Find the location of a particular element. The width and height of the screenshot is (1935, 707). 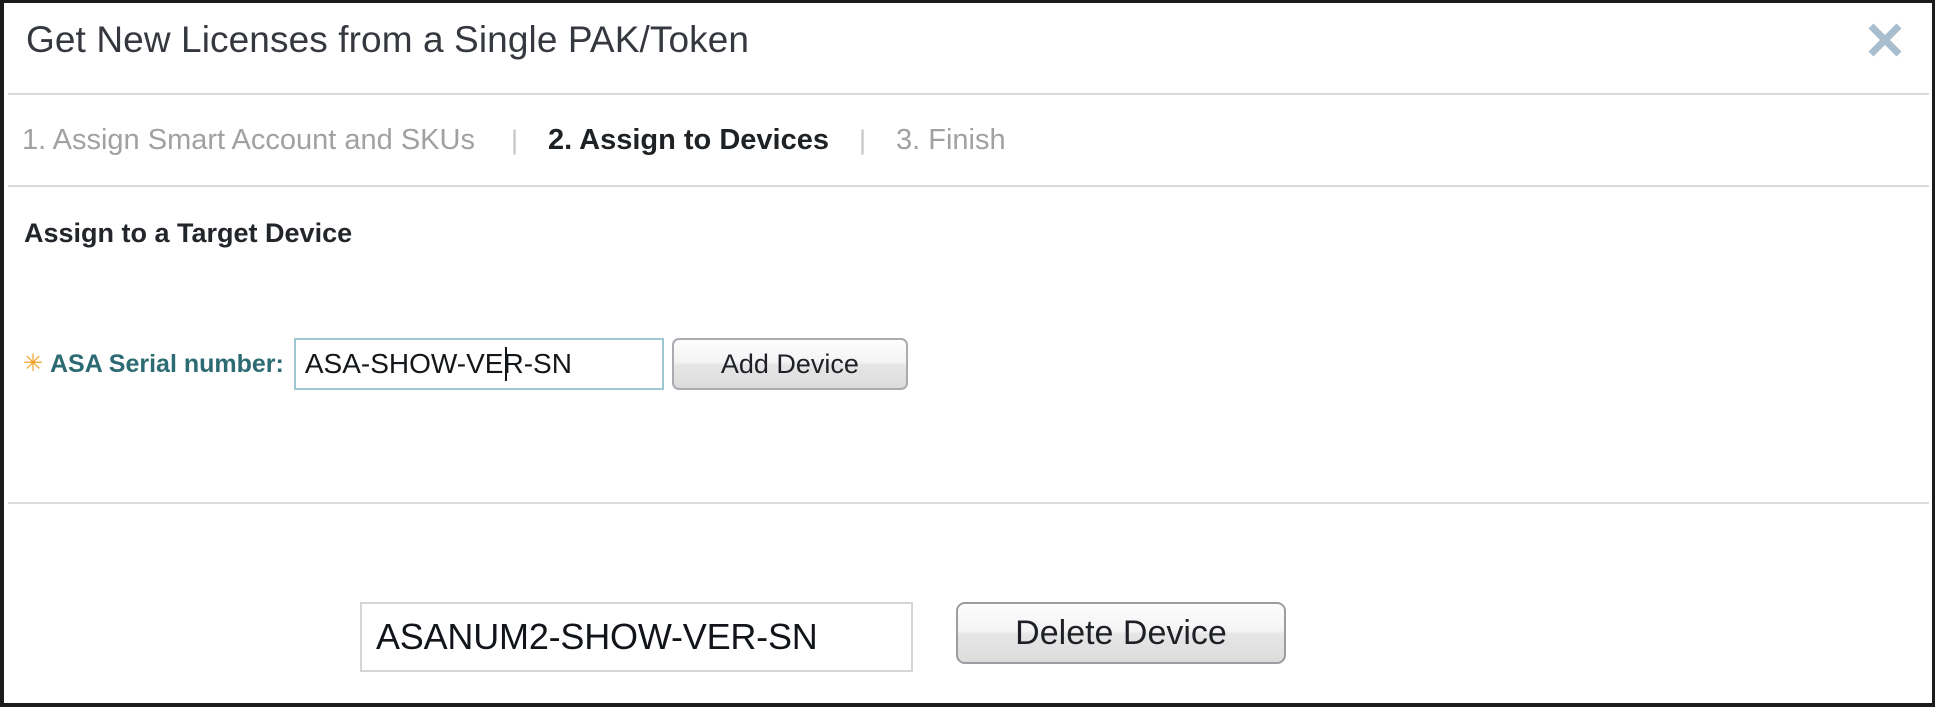

step-2-assign-to-devices: 2. Assign to Devices is located at coordinates (688, 140).